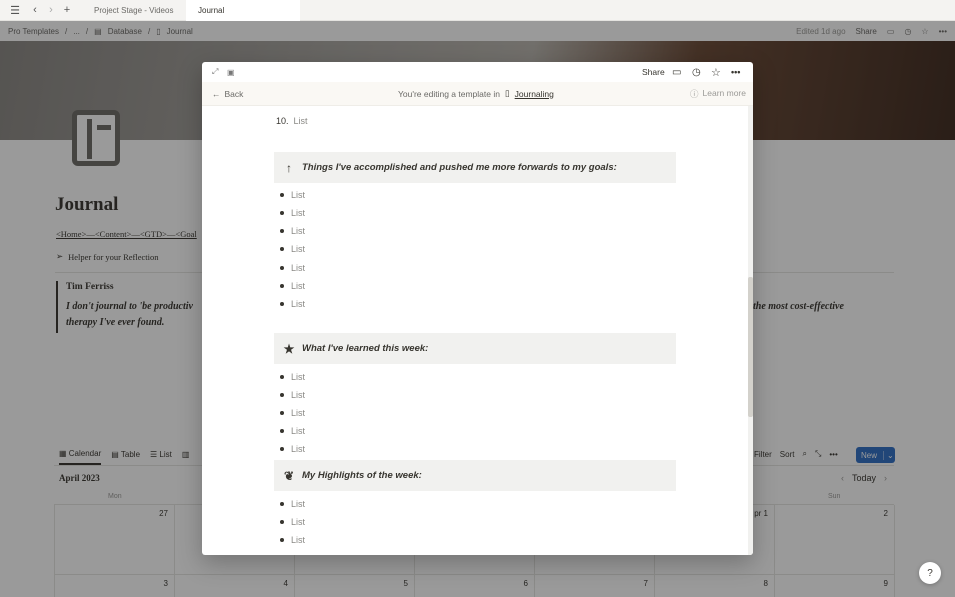  I want to click on back-button-label: Back, so click(234, 93).